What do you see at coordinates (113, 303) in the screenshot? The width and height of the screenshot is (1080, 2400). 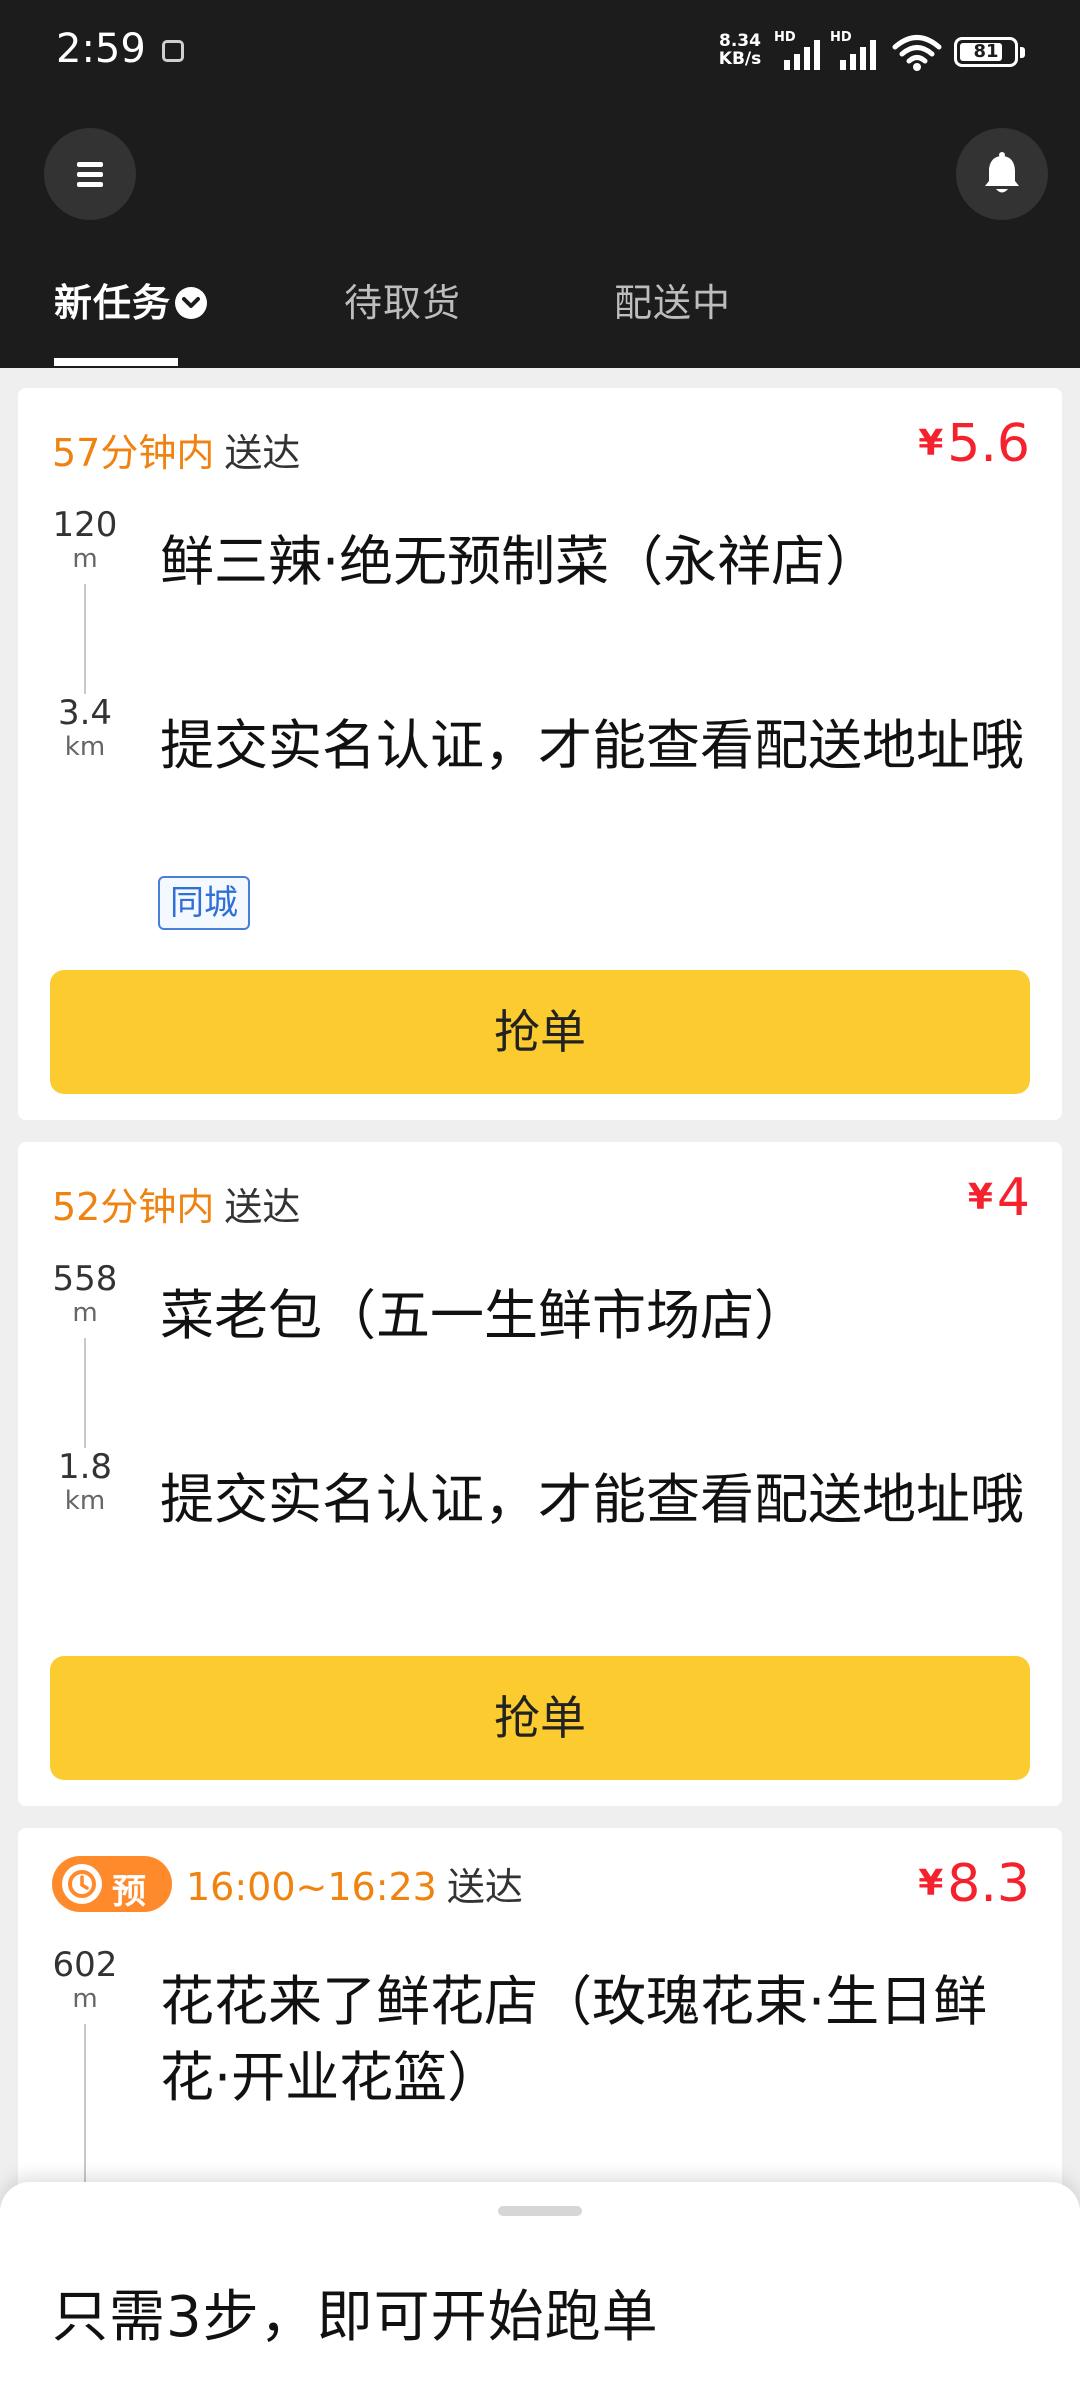 I see `tab-new-tasks-label: 新任务` at bounding box center [113, 303].